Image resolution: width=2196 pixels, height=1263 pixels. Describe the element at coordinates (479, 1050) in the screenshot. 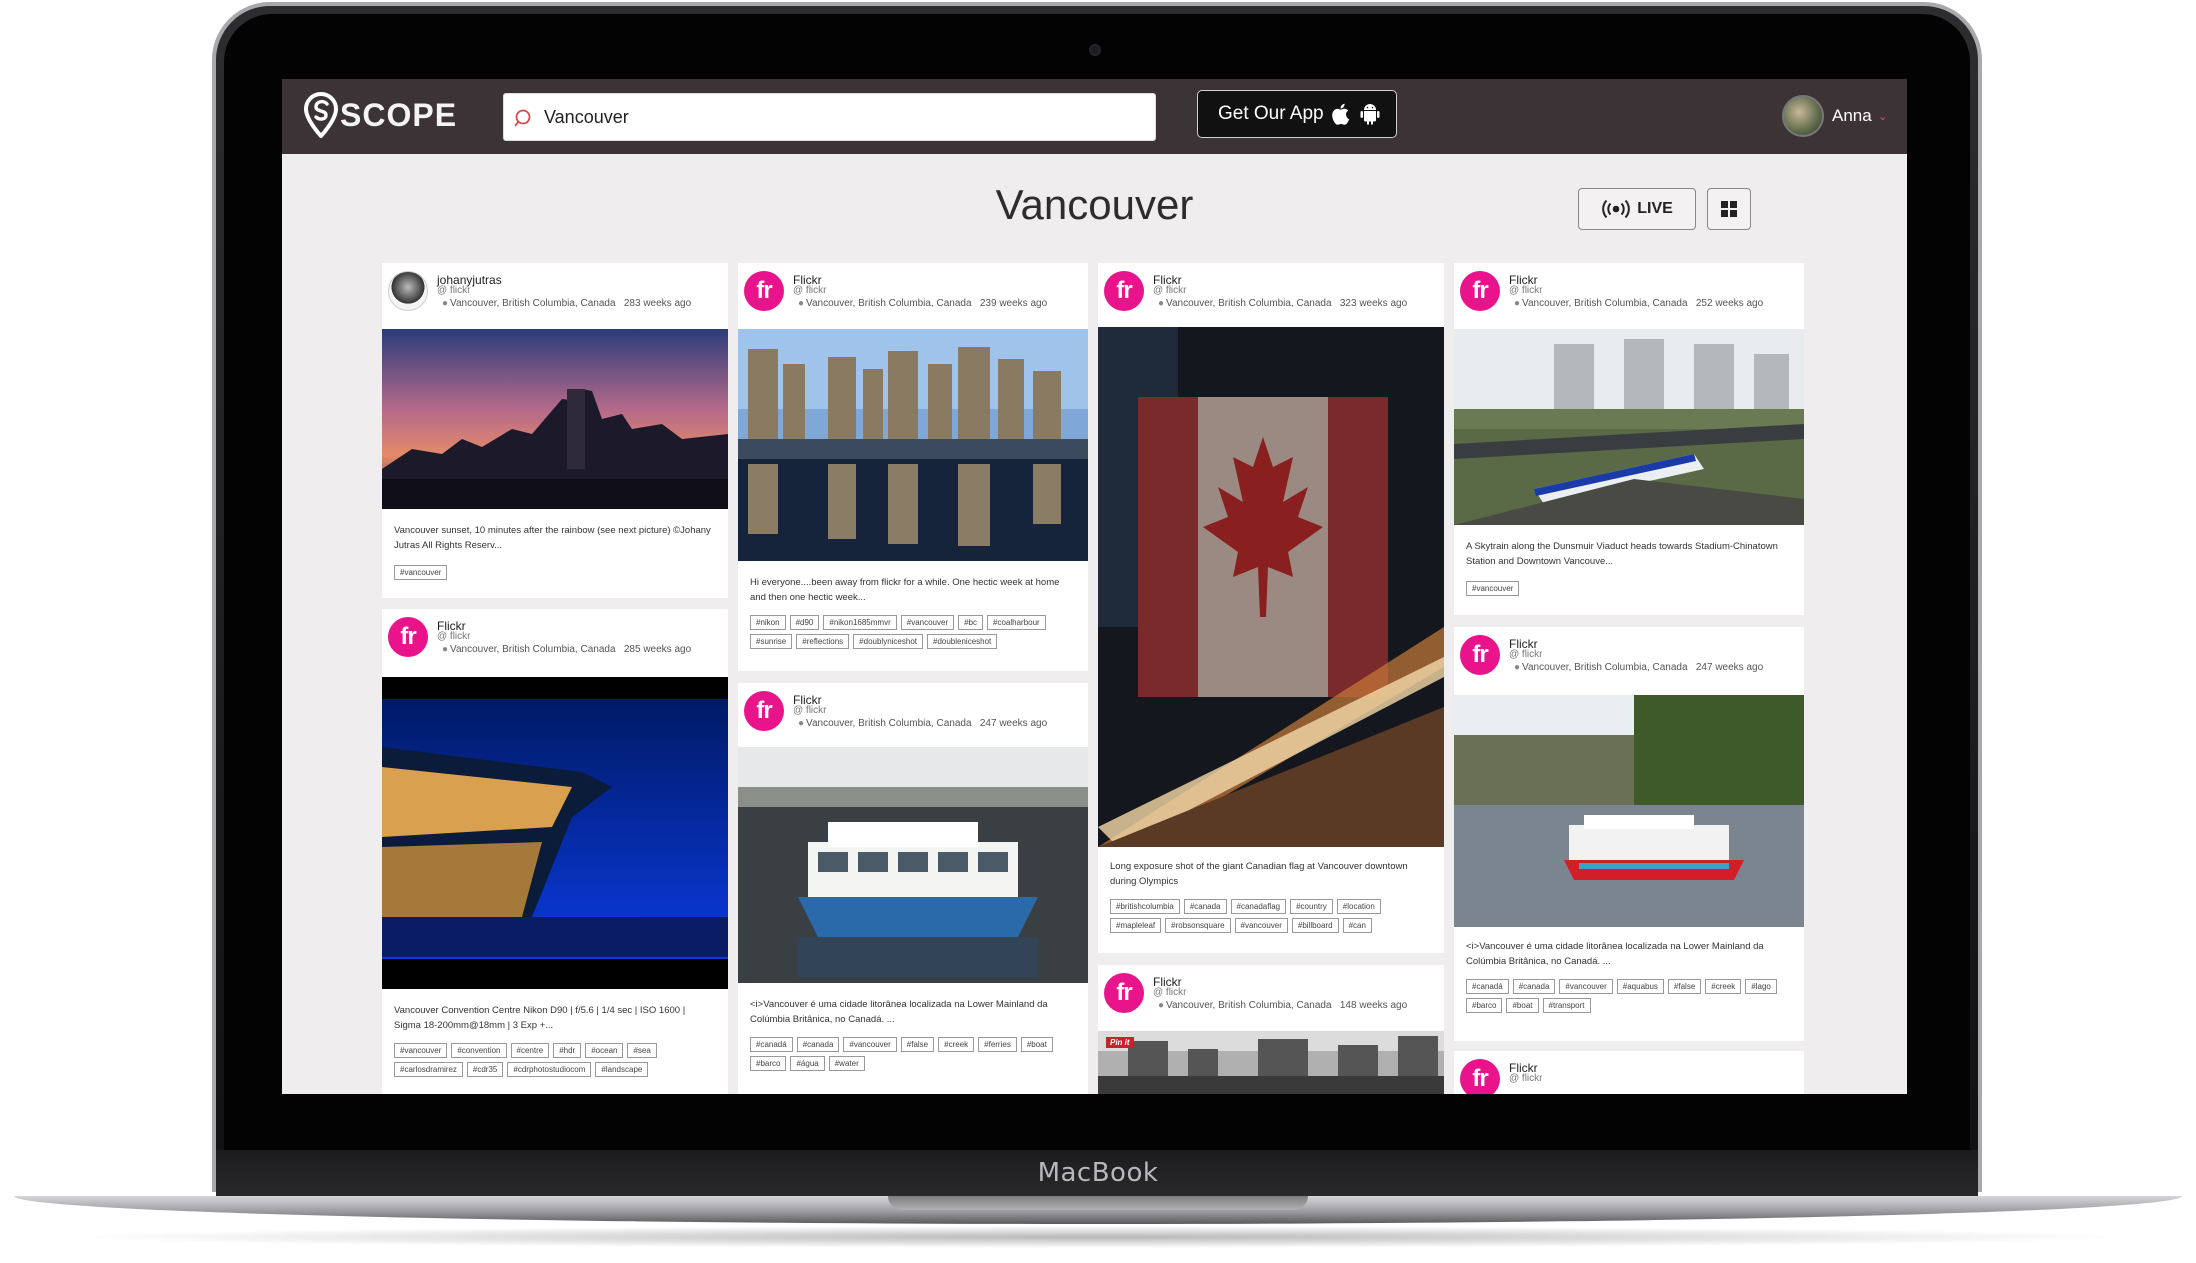

I see `tag: #convention` at that location.